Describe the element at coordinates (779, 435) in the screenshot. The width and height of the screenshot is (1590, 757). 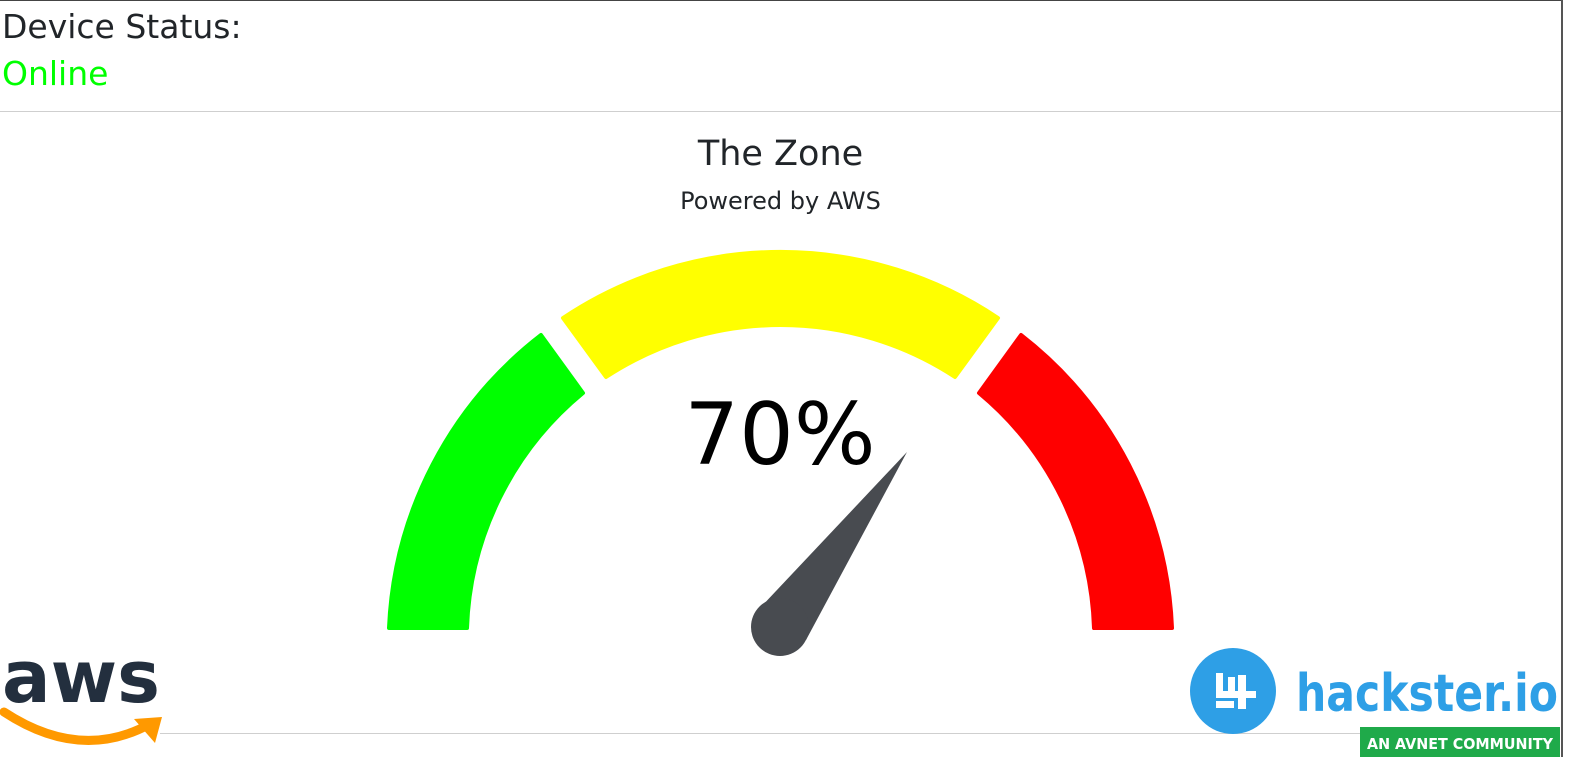
I see `gauge-value: 70%` at that location.